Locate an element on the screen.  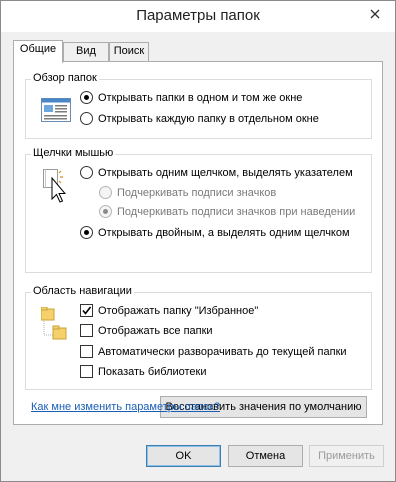
ok-button: OK is located at coordinates (183, 456).